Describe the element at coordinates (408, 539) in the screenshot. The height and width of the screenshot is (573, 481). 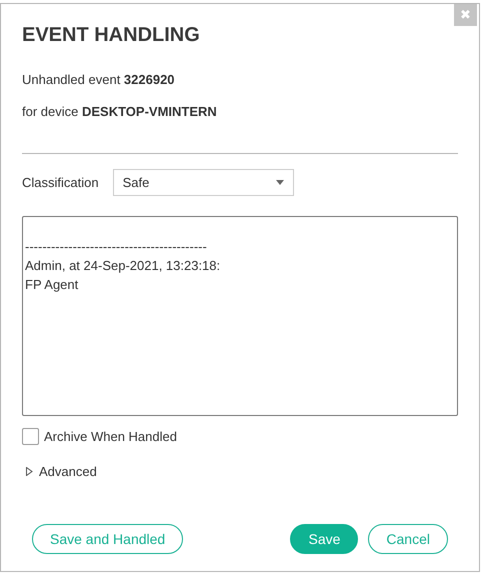
I see `outline-button: Cancel` at that location.